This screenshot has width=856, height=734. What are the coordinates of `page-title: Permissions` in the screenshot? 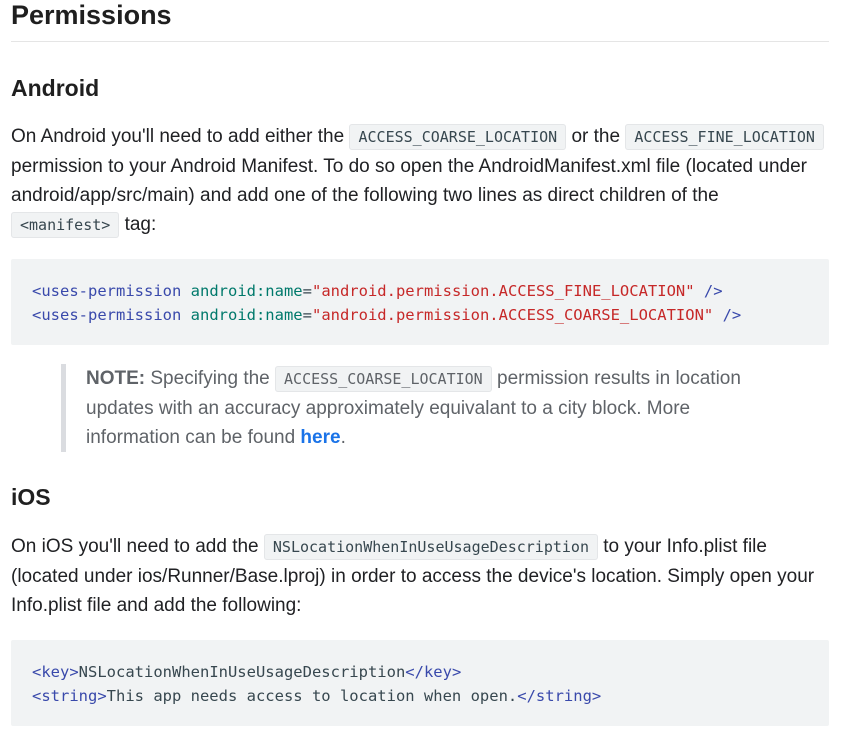 It's located at (420, 21).